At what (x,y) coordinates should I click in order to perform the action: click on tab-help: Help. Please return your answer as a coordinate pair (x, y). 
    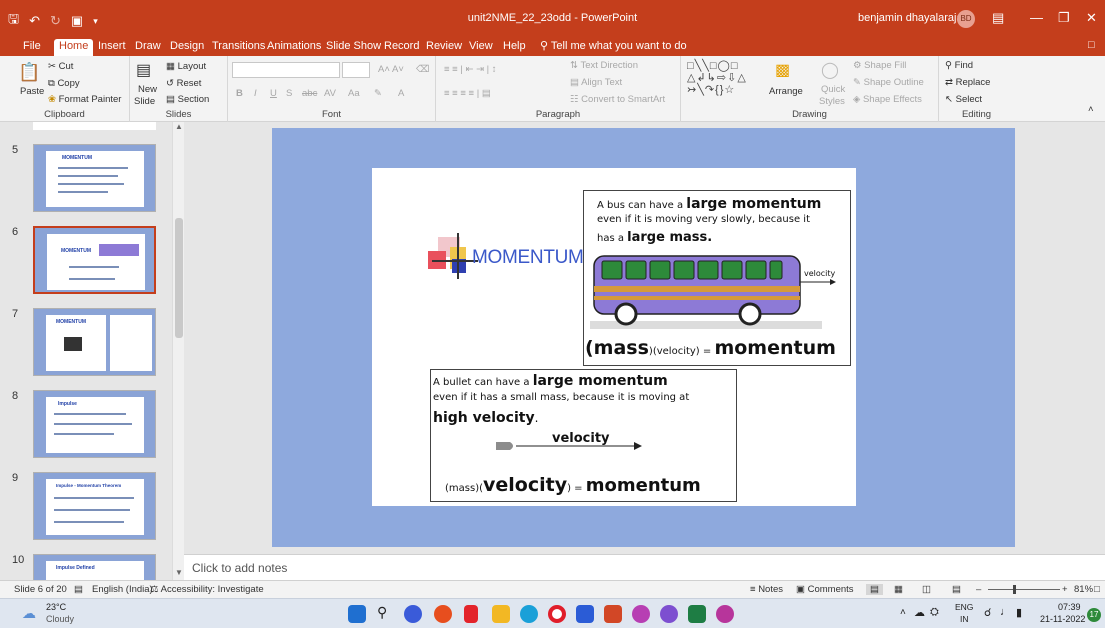
    Looking at the image, I should click on (514, 47).